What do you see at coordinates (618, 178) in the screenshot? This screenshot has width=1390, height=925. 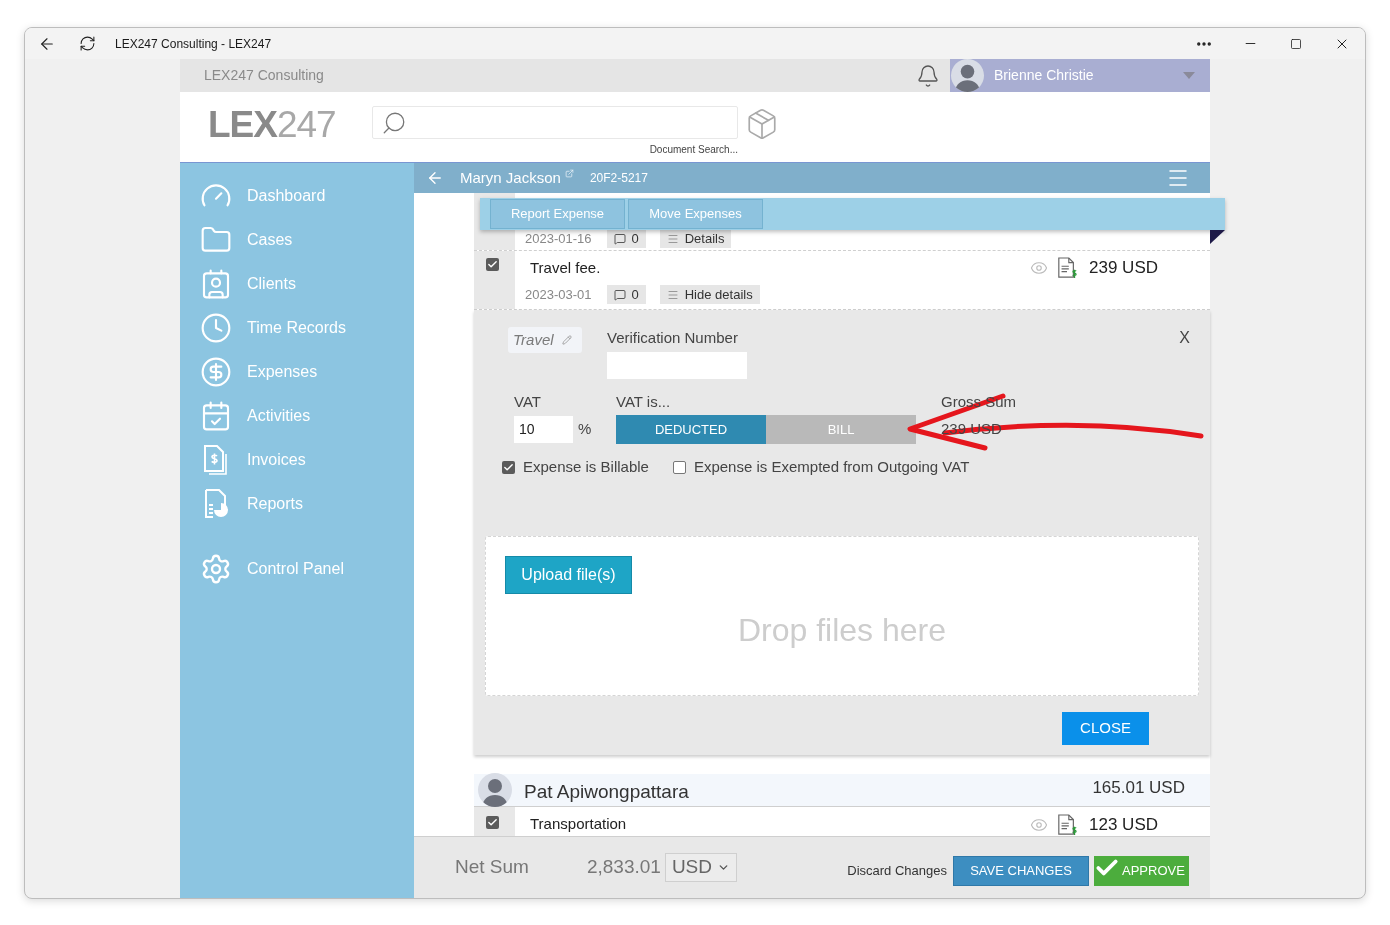 I see `case-number: 20F2-5217` at bounding box center [618, 178].